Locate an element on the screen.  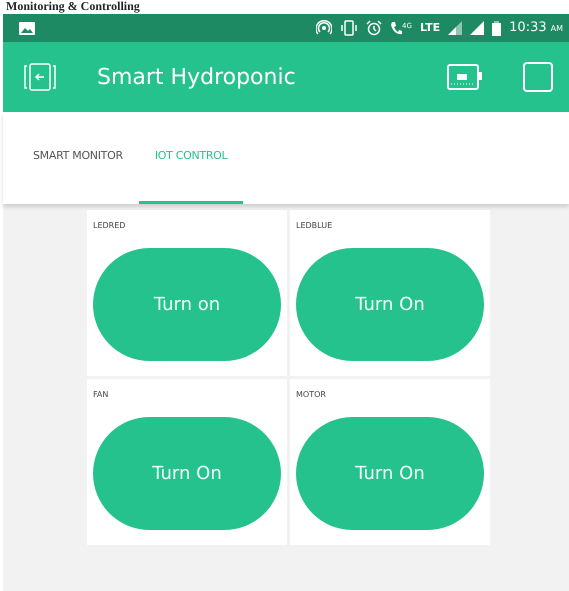
status-time: 10:33 is located at coordinates (528, 28).